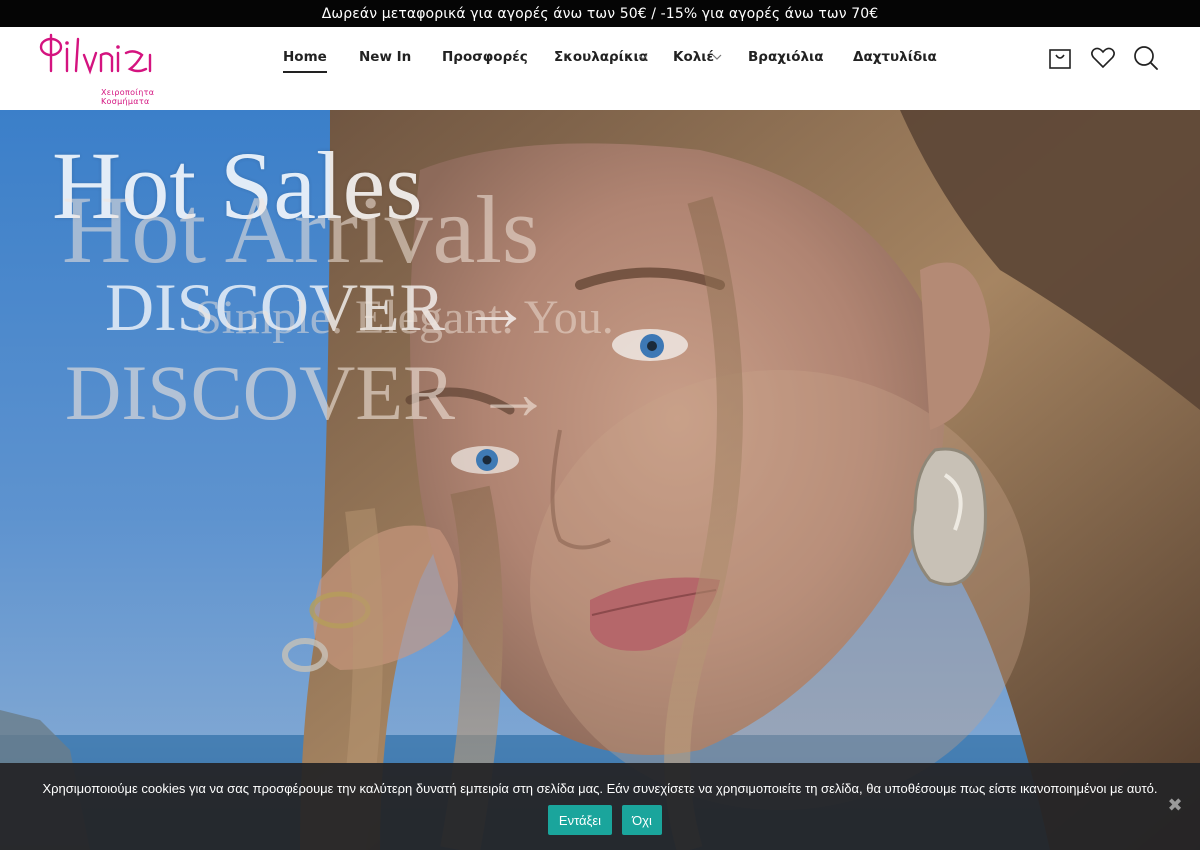 The height and width of the screenshot is (850, 1200). I want to click on nav-item-new-in: New In, so click(385, 57).